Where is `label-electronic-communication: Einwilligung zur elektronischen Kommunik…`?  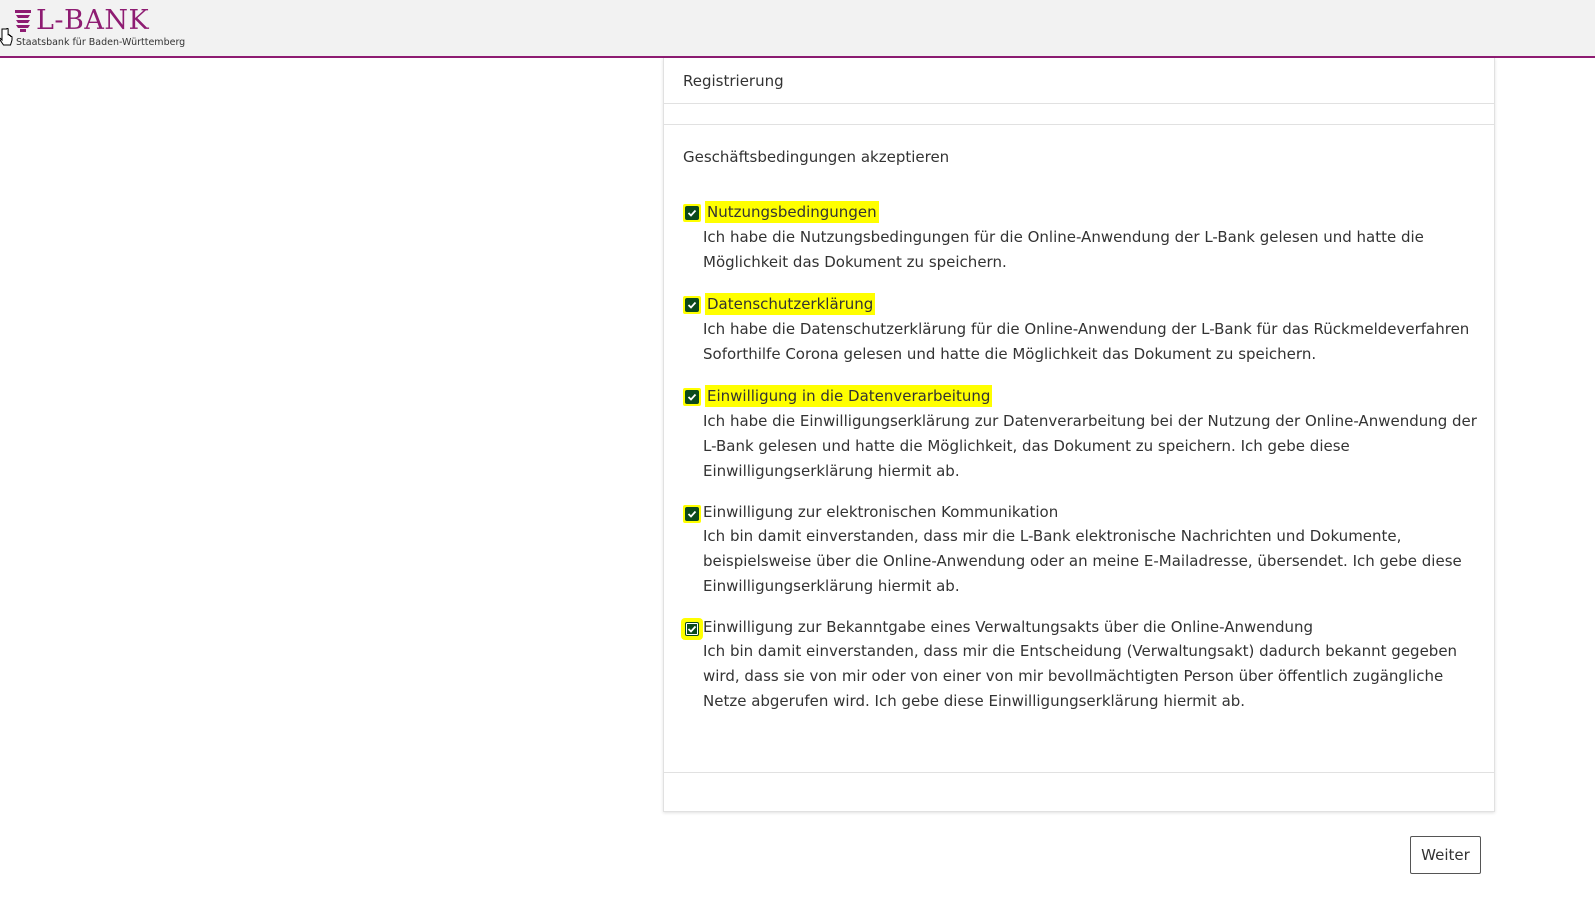
label-electronic-communication: Einwilligung zur elektronischen Kommunik… is located at coordinates (880, 512).